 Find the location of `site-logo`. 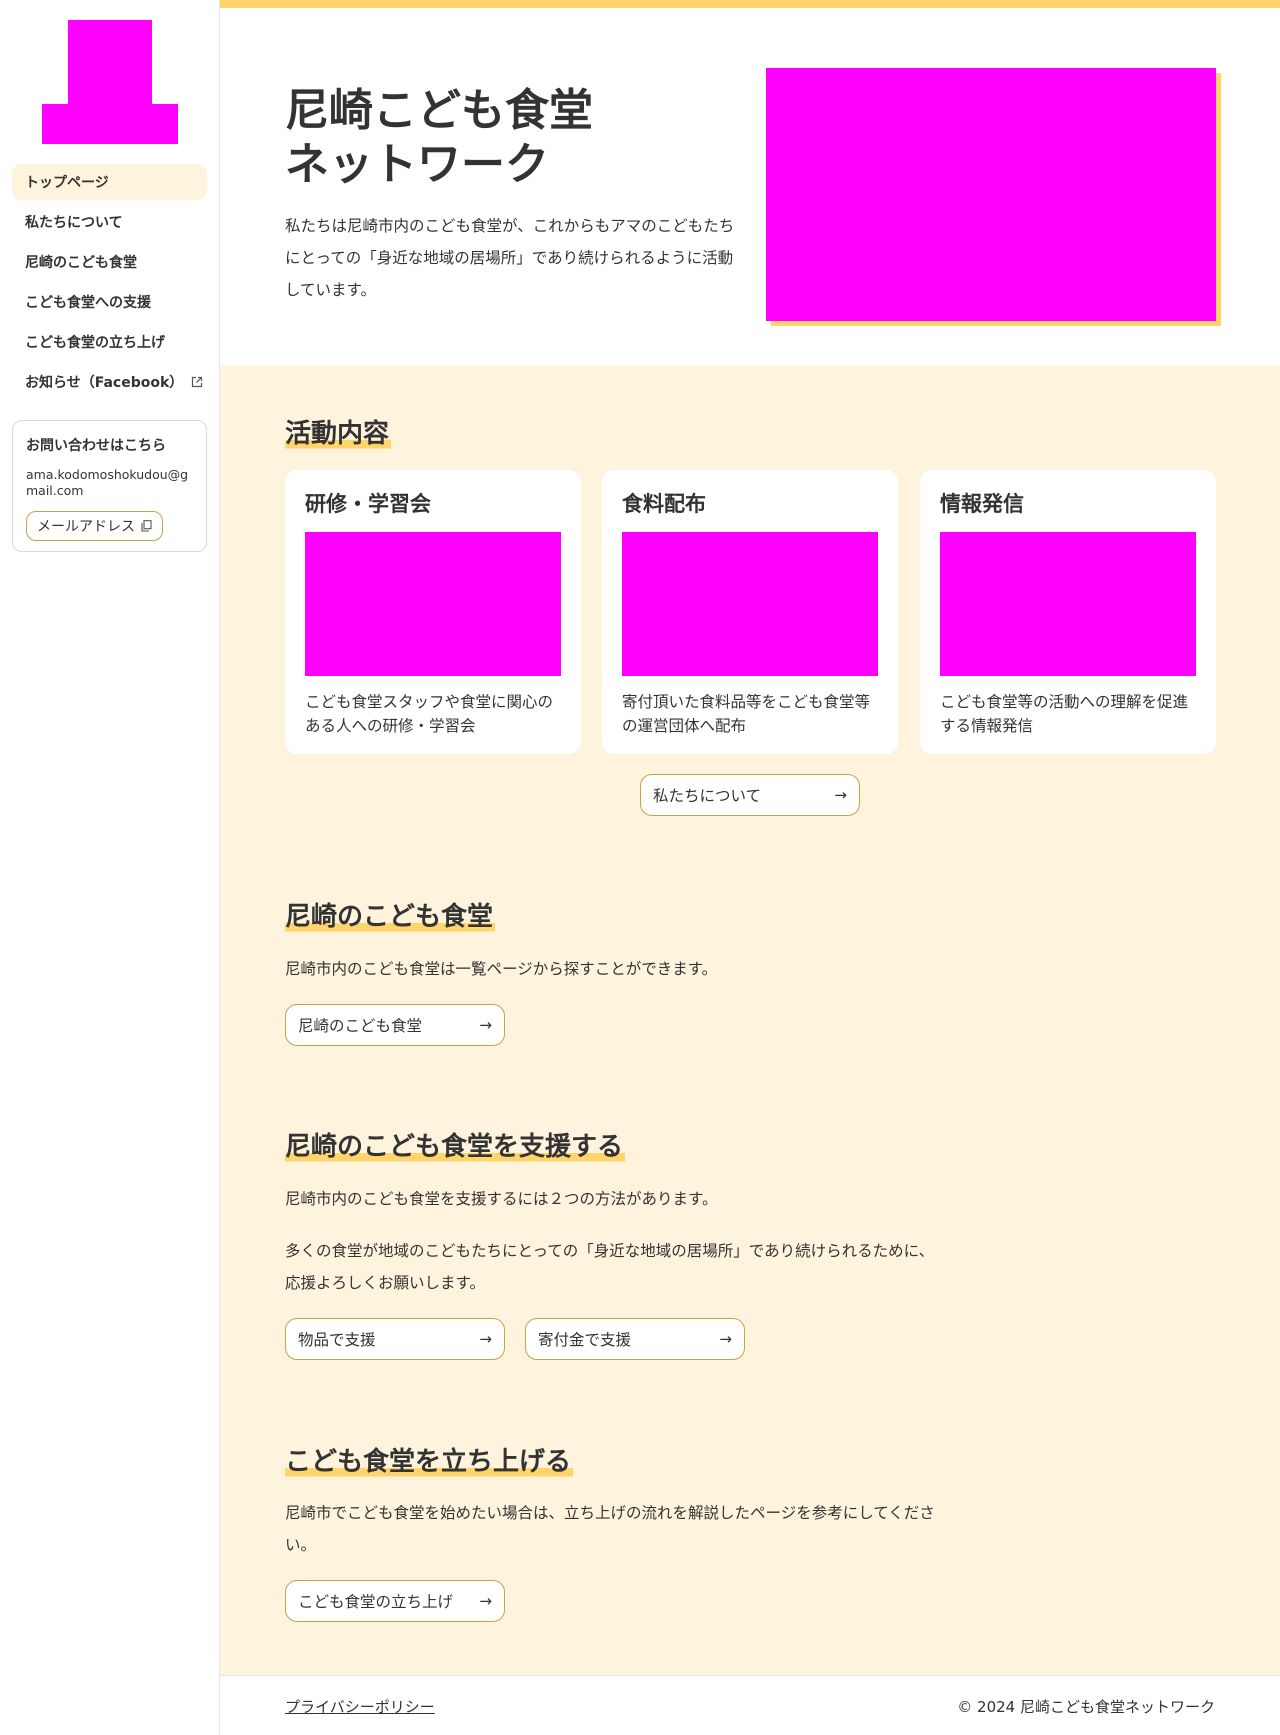

site-logo is located at coordinates (110, 82).